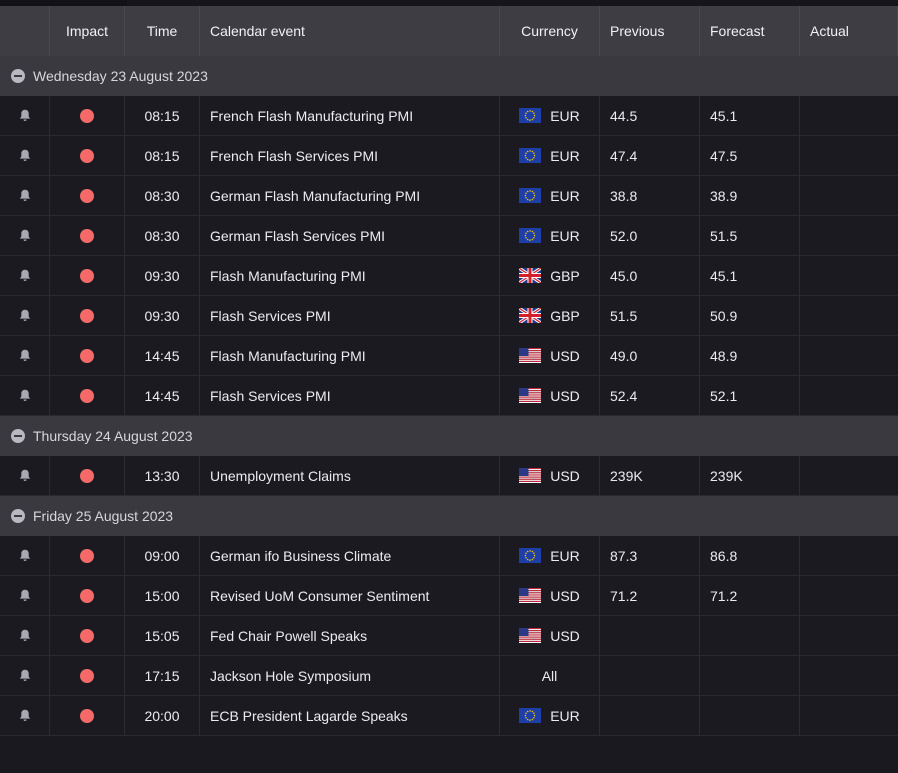 This screenshot has height=773, width=898. I want to click on time-cell: 20:00, so click(162, 715).